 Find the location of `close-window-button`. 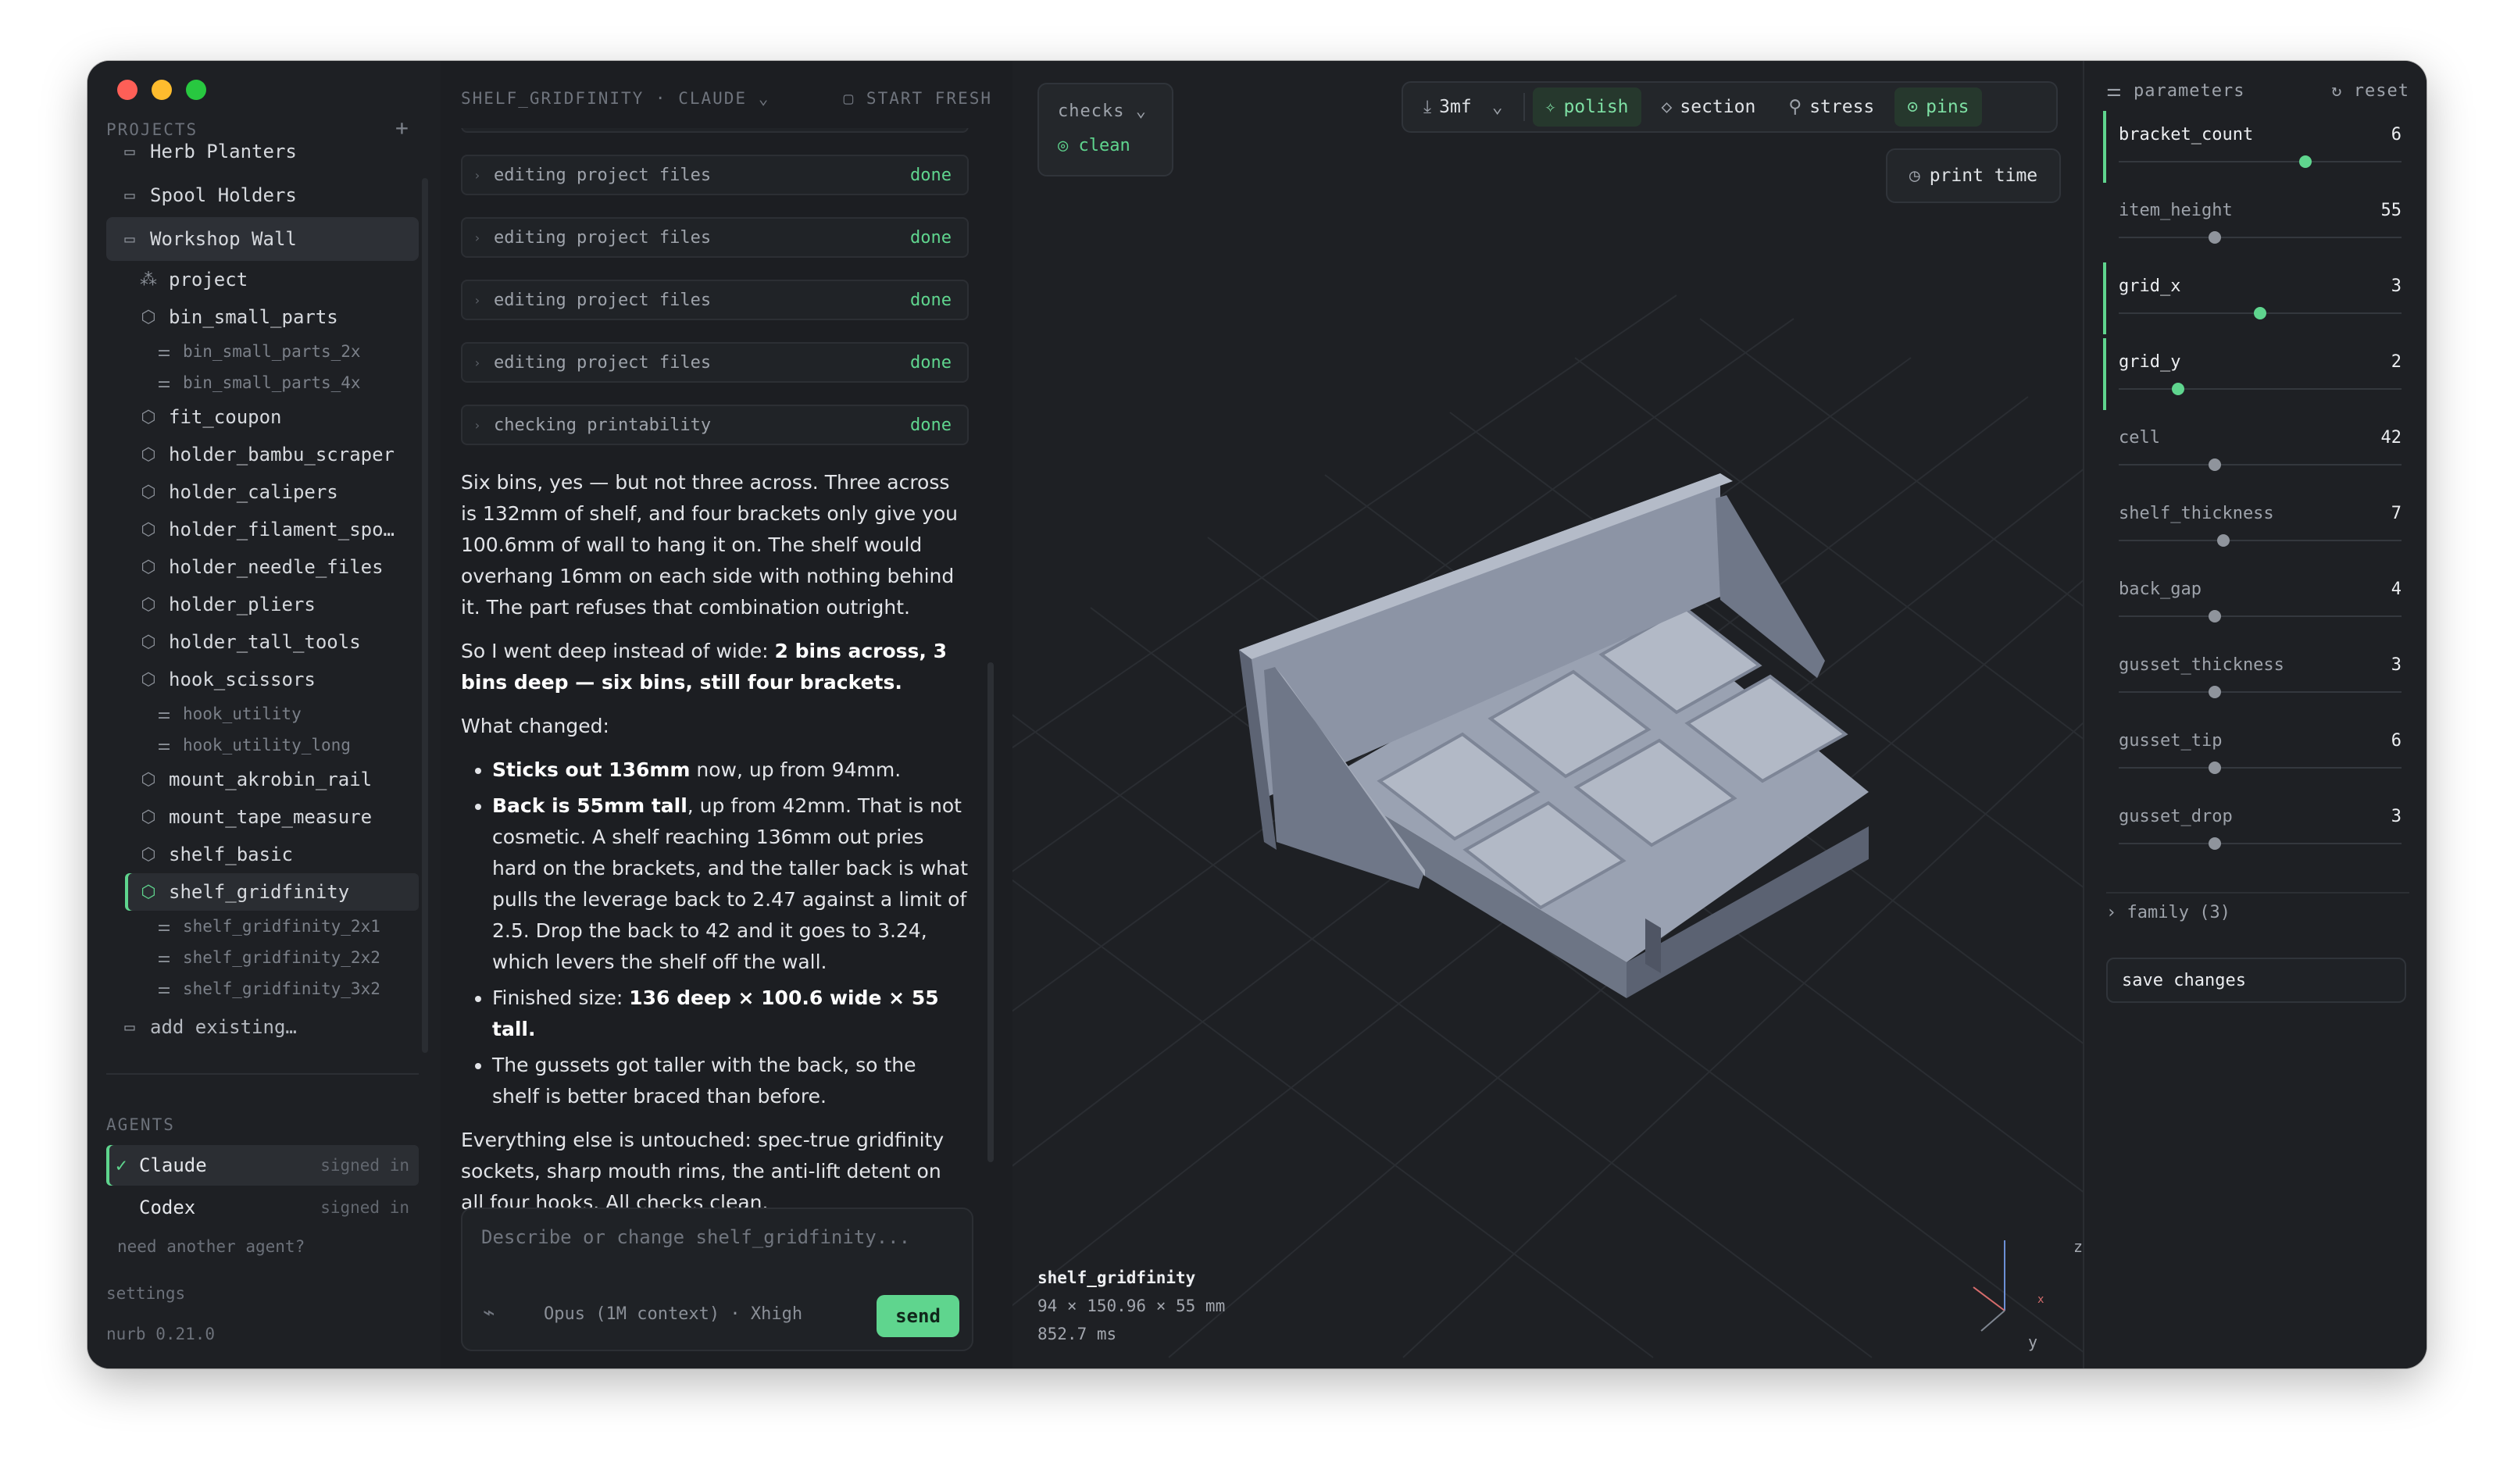

close-window-button is located at coordinates (127, 90).